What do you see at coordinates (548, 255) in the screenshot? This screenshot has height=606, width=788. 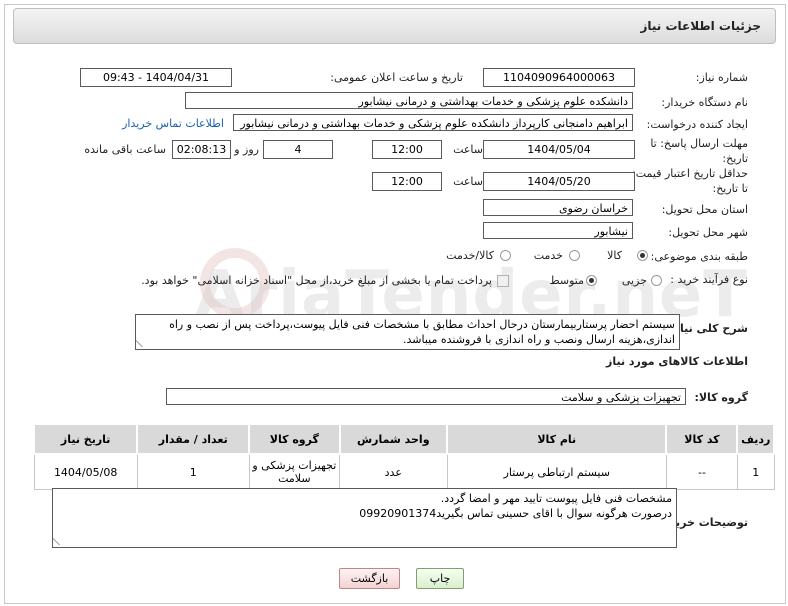 I see `category-option-service: خدمت` at bounding box center [548, 255].